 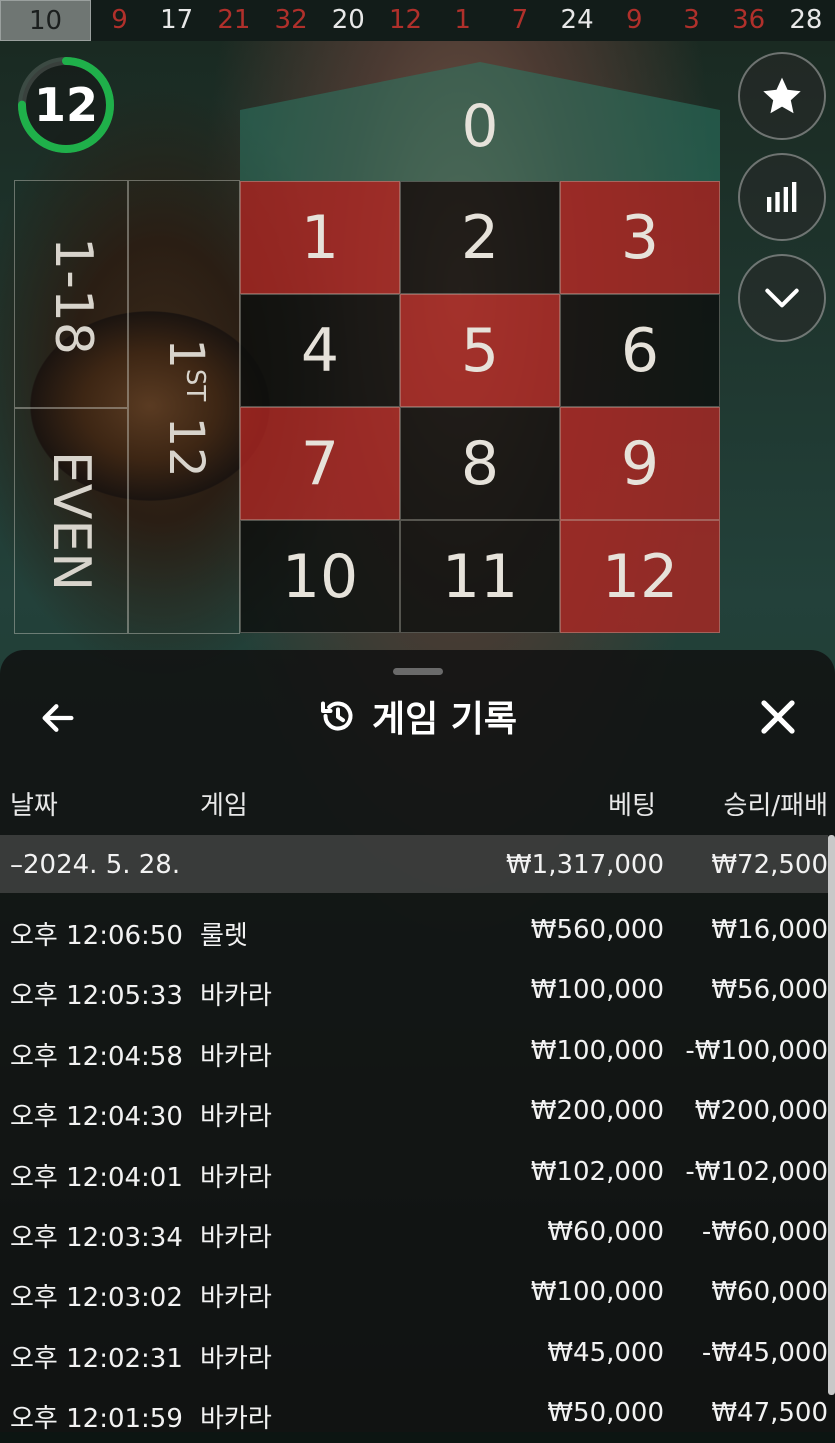 What do you see at coordinates (605, 1232) in the screenshot?
I see `history-row-bet: ₩60,000` at bounding box center [605, 1232].